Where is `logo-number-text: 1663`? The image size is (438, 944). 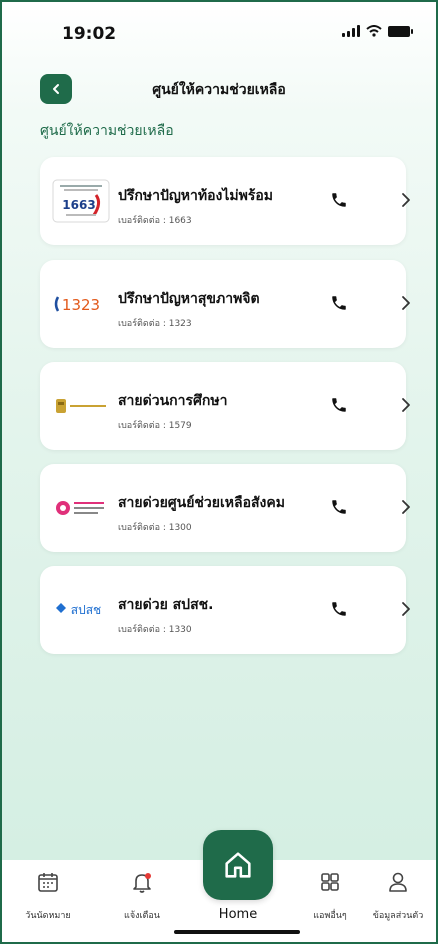 logo-number-text: 1663 is located at coordinates (78, 205).